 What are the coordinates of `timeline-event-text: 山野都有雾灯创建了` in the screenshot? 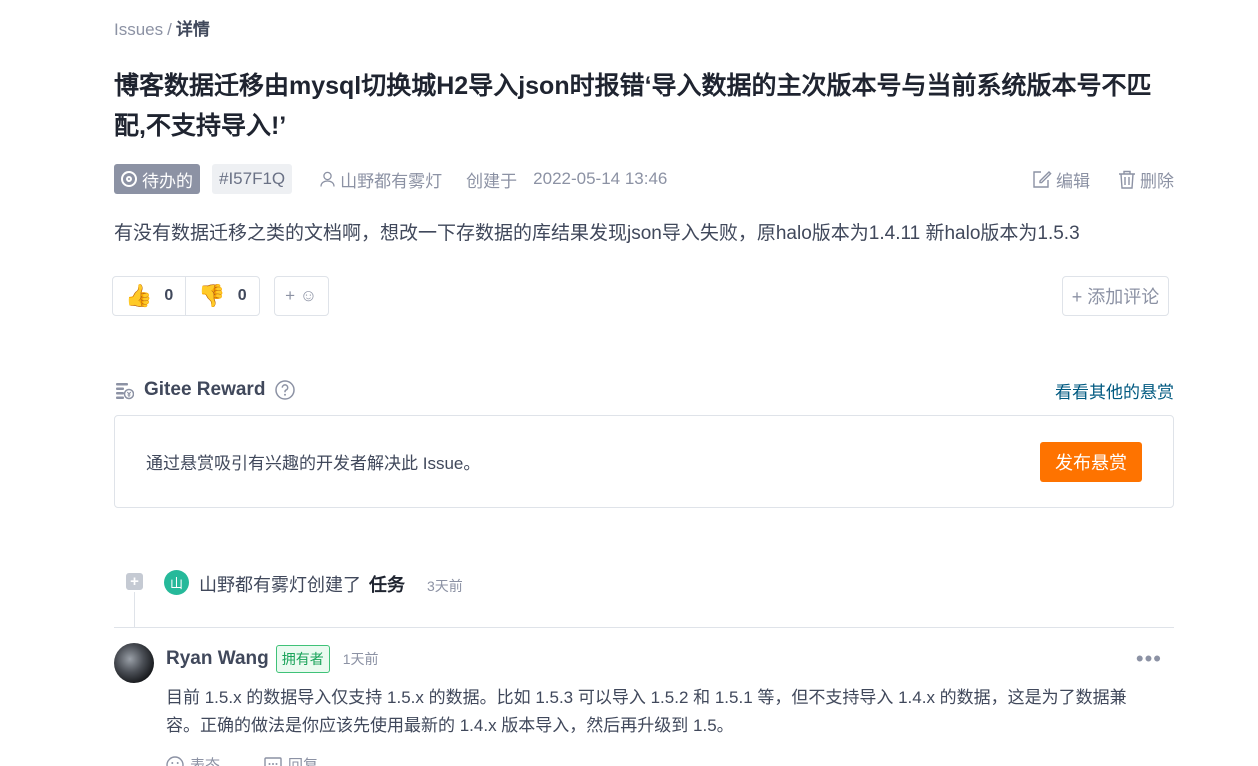 It's located at (280, 585).